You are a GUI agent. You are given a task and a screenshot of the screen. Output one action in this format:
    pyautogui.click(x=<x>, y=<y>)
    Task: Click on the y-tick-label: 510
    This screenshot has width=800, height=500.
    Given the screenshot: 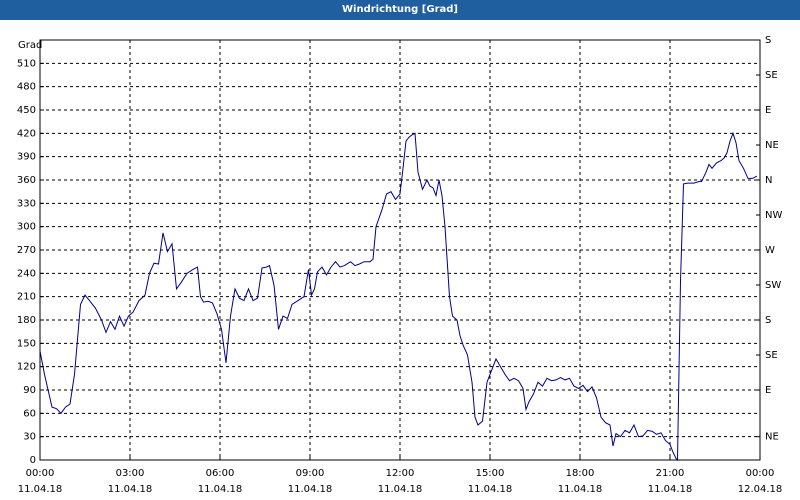 What is the action you would take?
    pyautogui.click(x=26, y=63)
    